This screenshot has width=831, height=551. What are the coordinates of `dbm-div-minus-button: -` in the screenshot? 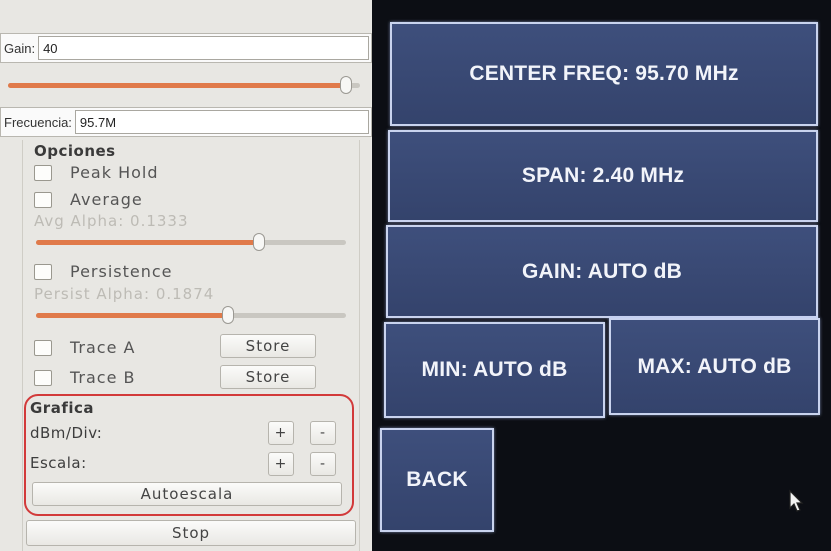 It's located at (323, 433).